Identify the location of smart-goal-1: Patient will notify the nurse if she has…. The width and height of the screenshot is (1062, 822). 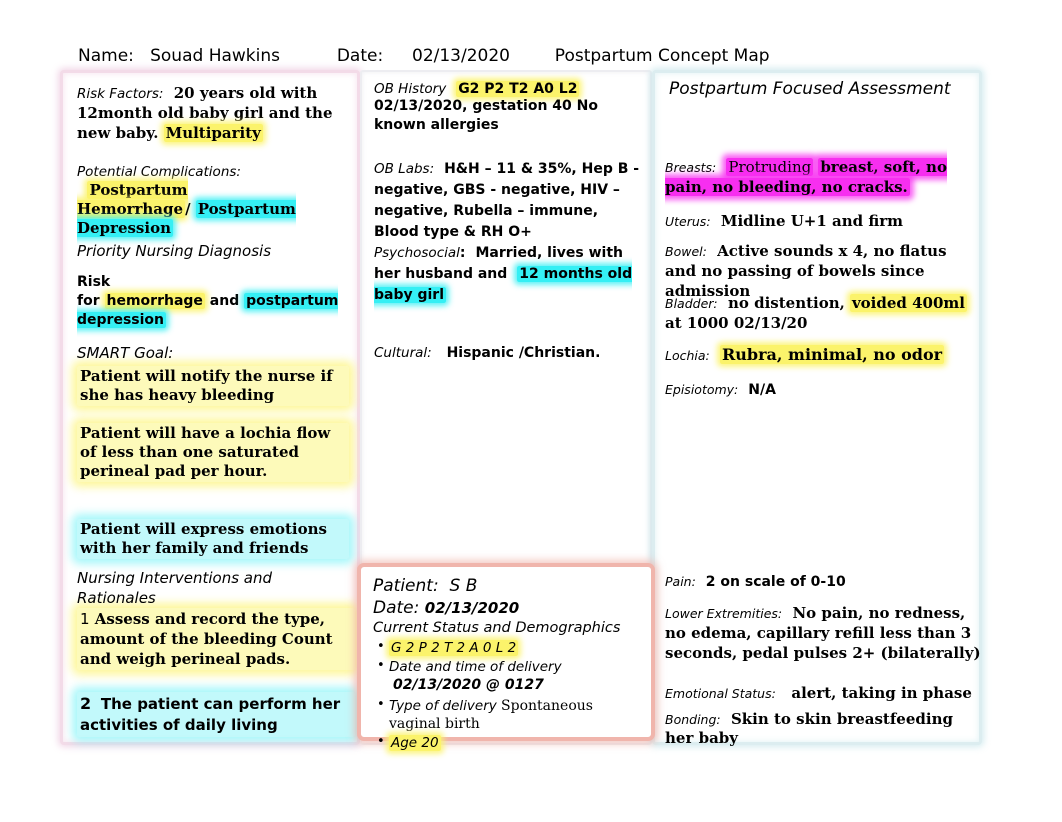
(213, 386).